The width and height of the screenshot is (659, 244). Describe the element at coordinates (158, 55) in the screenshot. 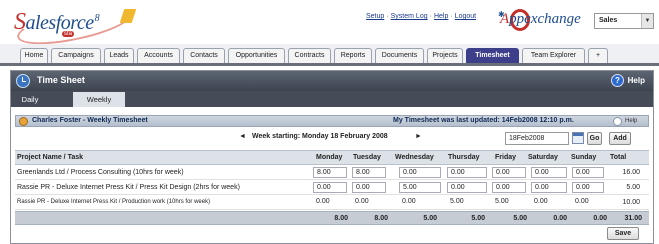

I see `tab-accounts: Accounts` at that location.